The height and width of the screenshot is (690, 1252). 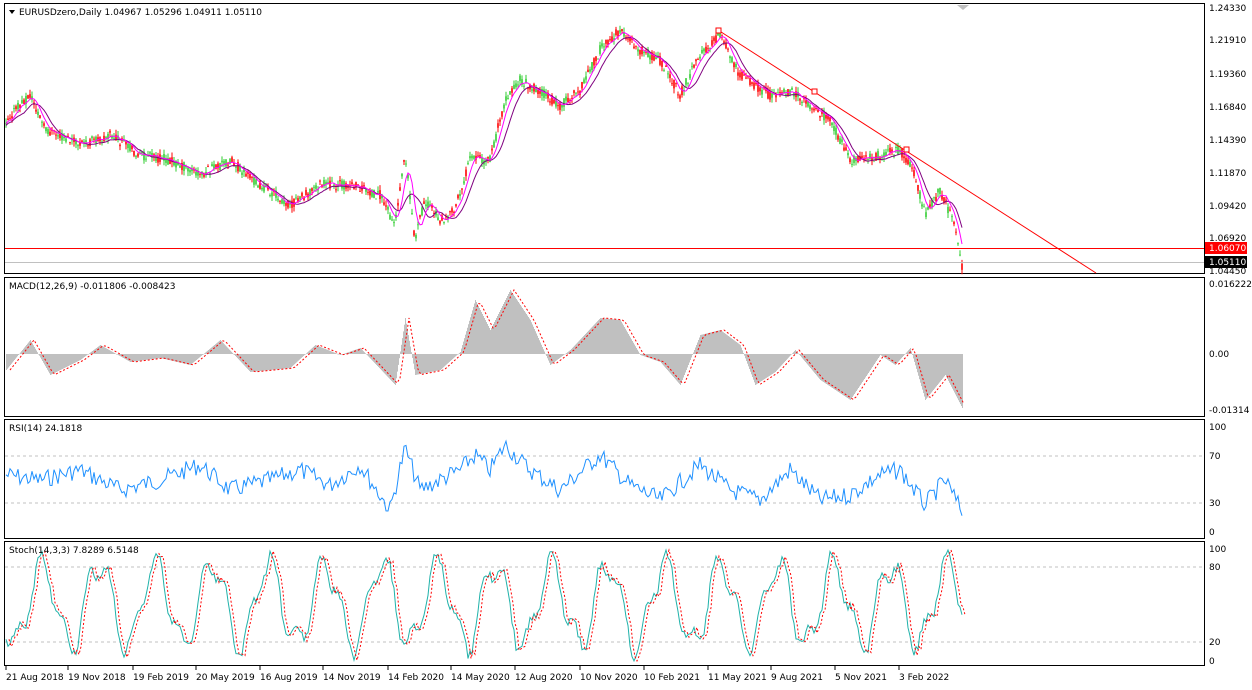 I want to click on date-tick: 14 May 2020, so click(x=480, y=678).